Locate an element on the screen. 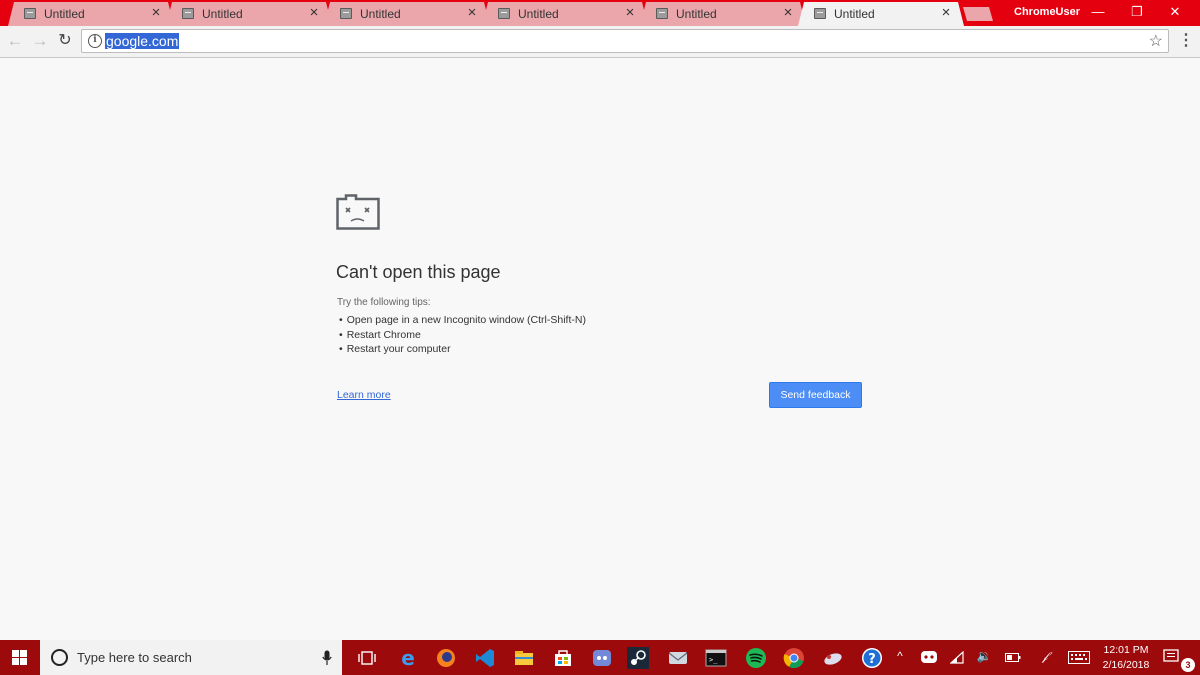 The width and height of the screenshot is (1200, 675). svg-text: e is located at coordinates (408, 658).